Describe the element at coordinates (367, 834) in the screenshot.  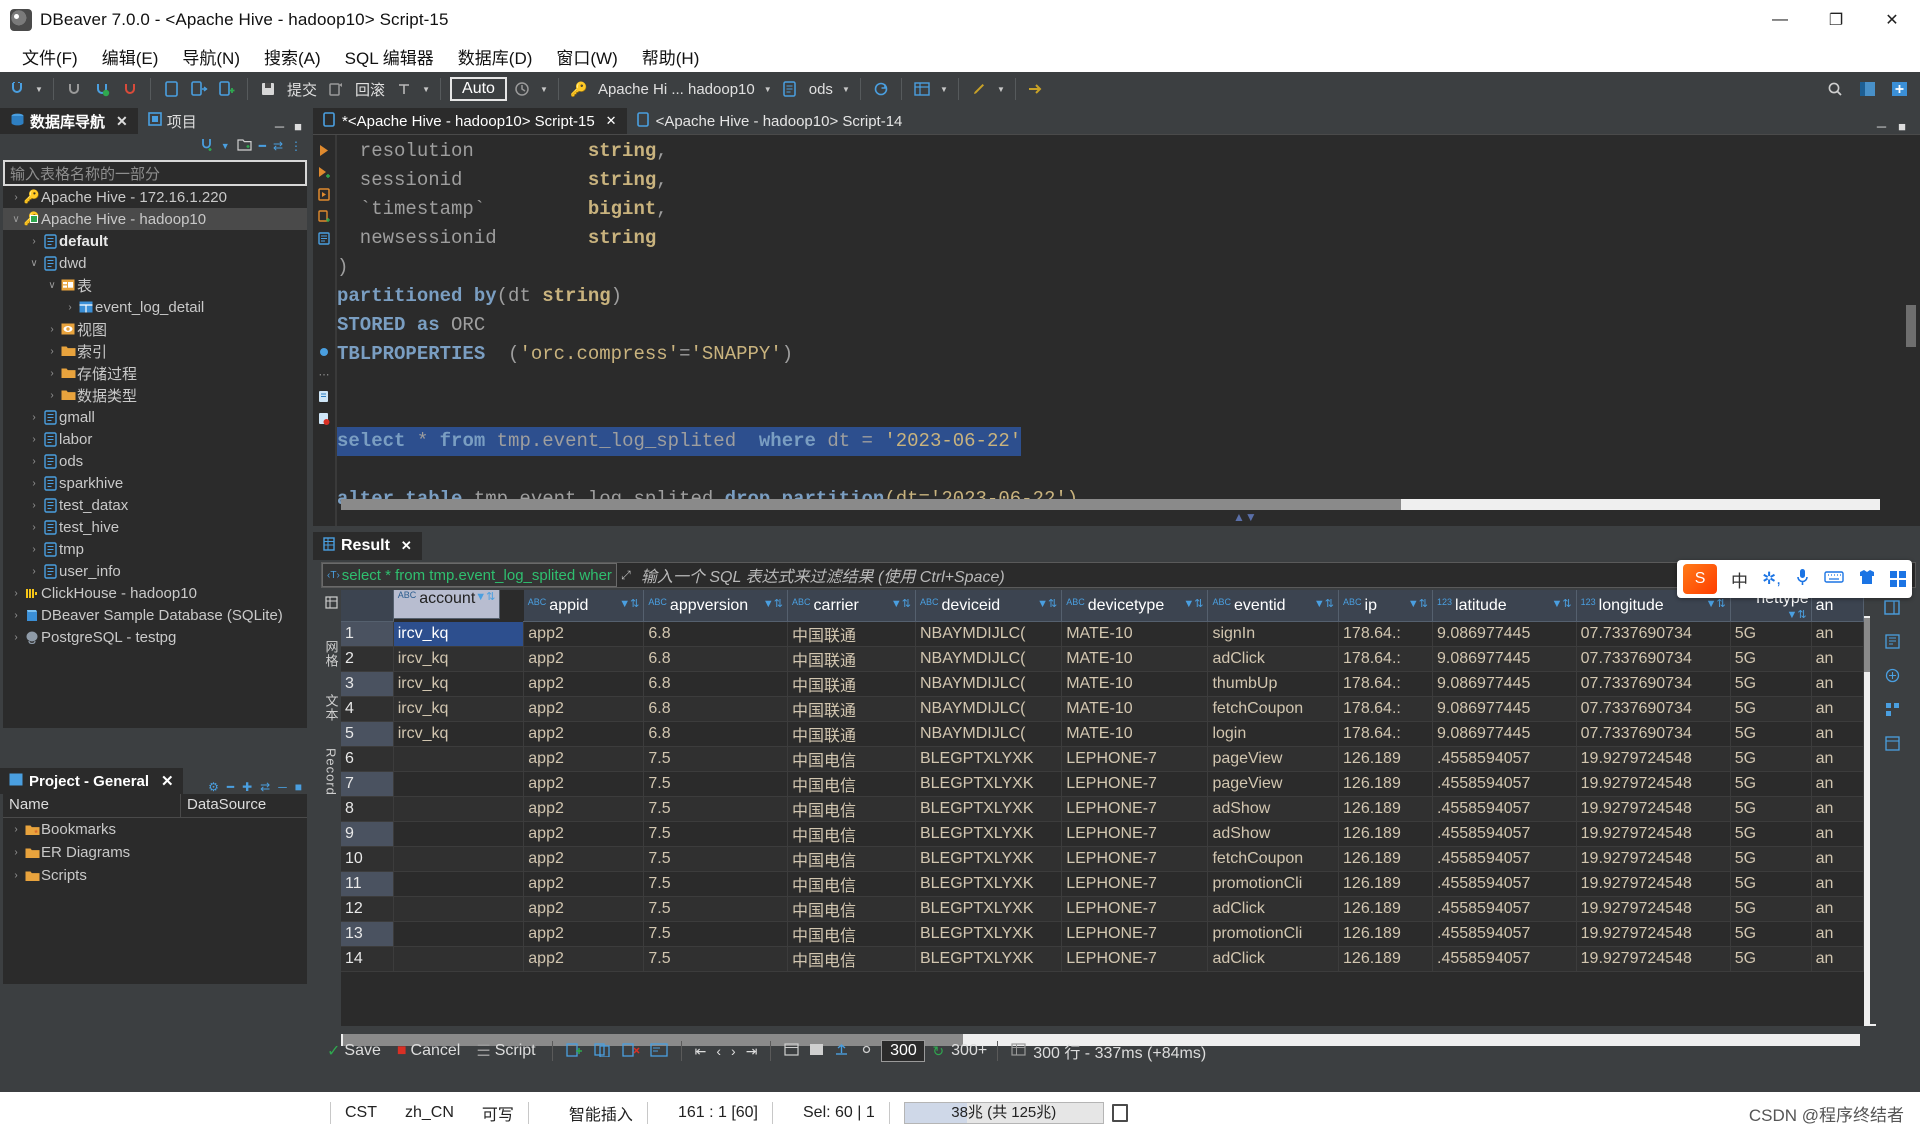
I see `row-number-cell: 9` at that location.